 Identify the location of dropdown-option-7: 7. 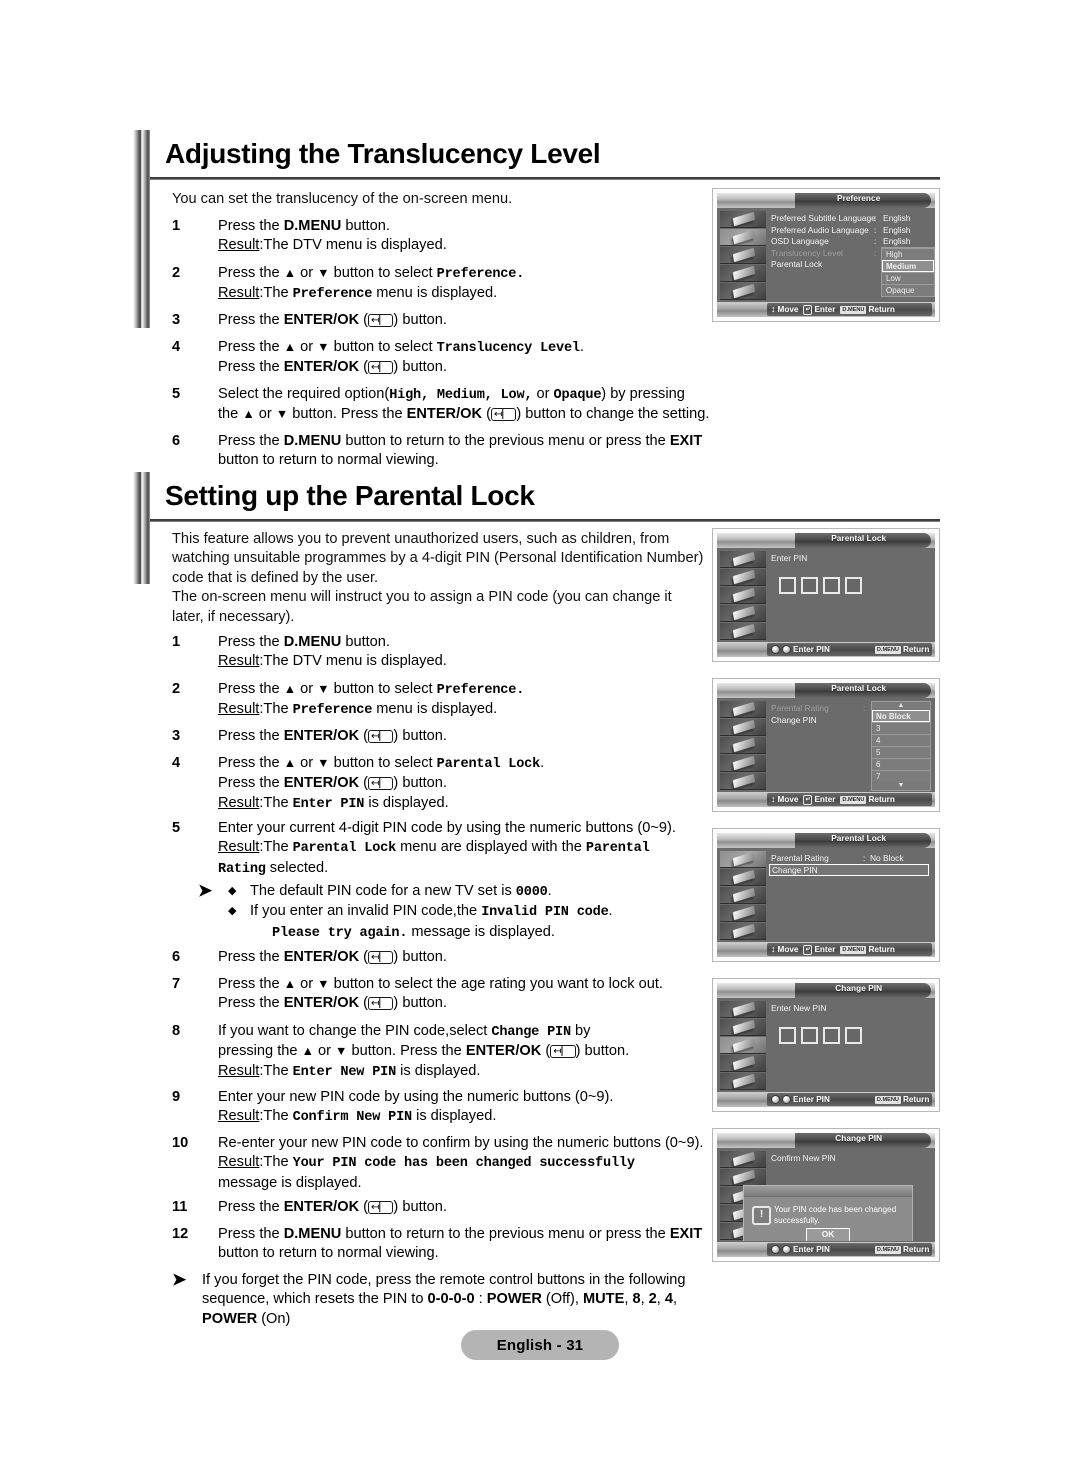
(901, 776).